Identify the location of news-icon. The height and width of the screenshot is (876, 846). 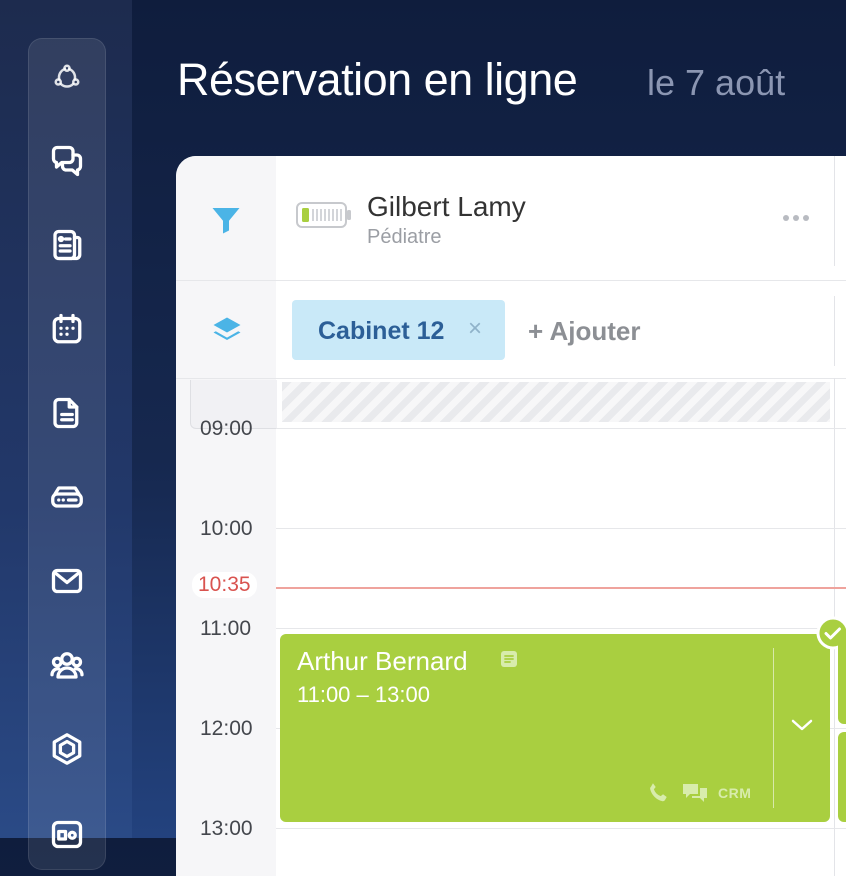
(67, 245).